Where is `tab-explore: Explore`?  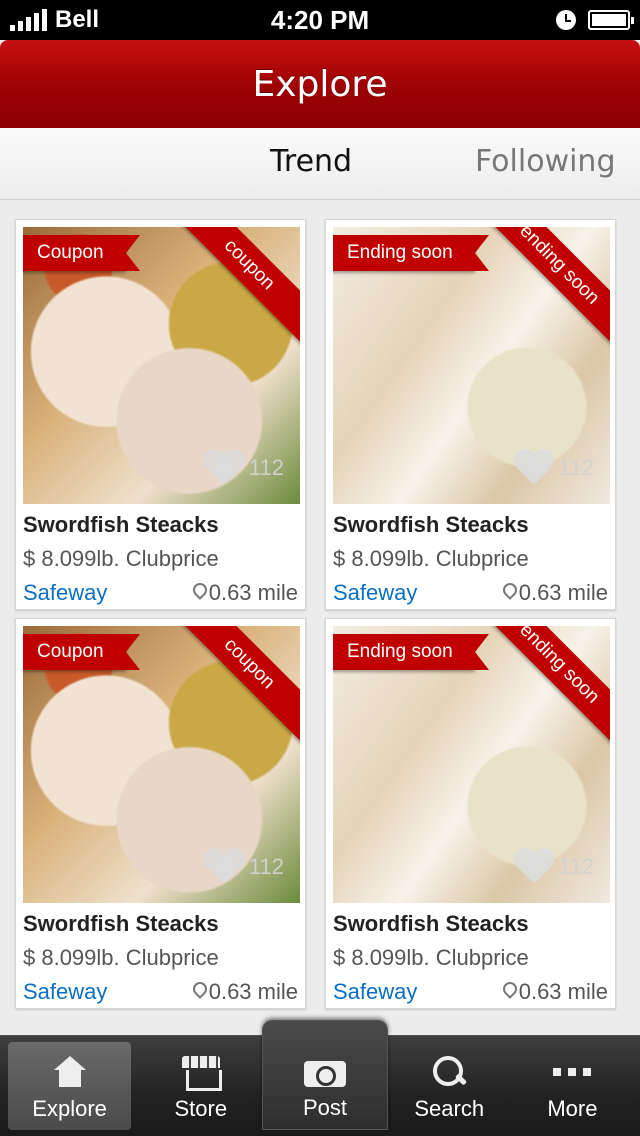 tab-explore: Explore is located at coordinates (70, 1086).